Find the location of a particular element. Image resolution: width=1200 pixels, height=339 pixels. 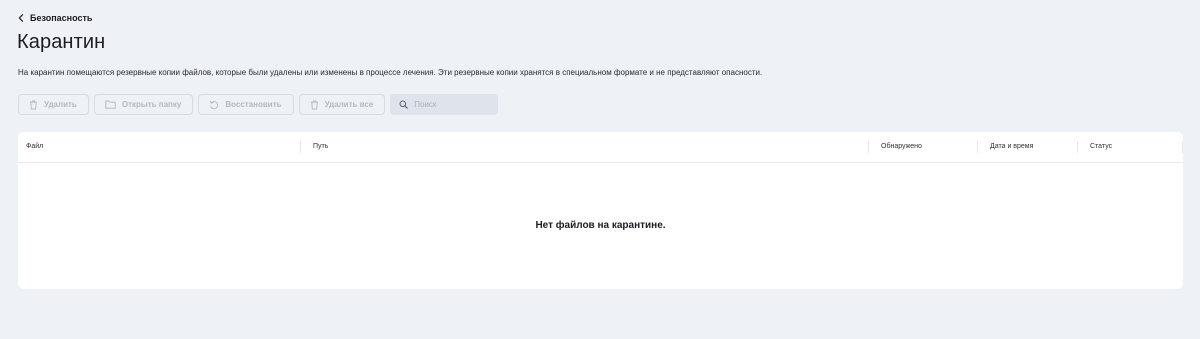

breadcrumb-label: Безопасность is located at coordinates (61, 18).